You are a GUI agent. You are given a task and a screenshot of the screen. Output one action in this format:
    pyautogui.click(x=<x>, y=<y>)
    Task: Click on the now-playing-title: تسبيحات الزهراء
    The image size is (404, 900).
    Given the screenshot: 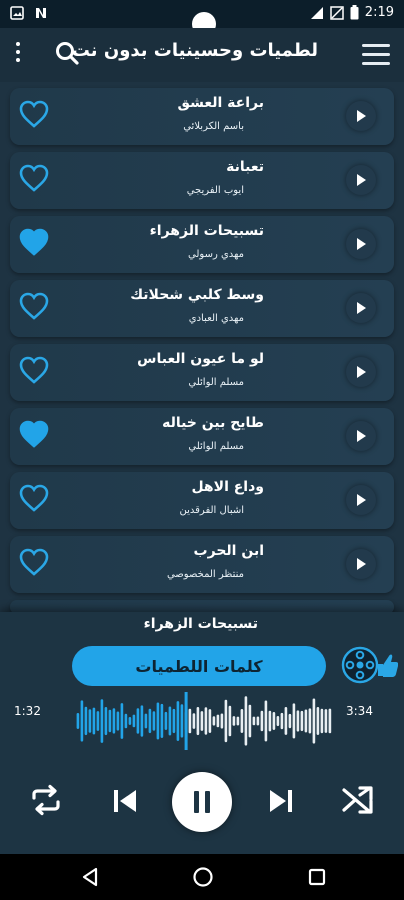 What is the action you would take?
    pyautogui.click(x=200, y=624)
    